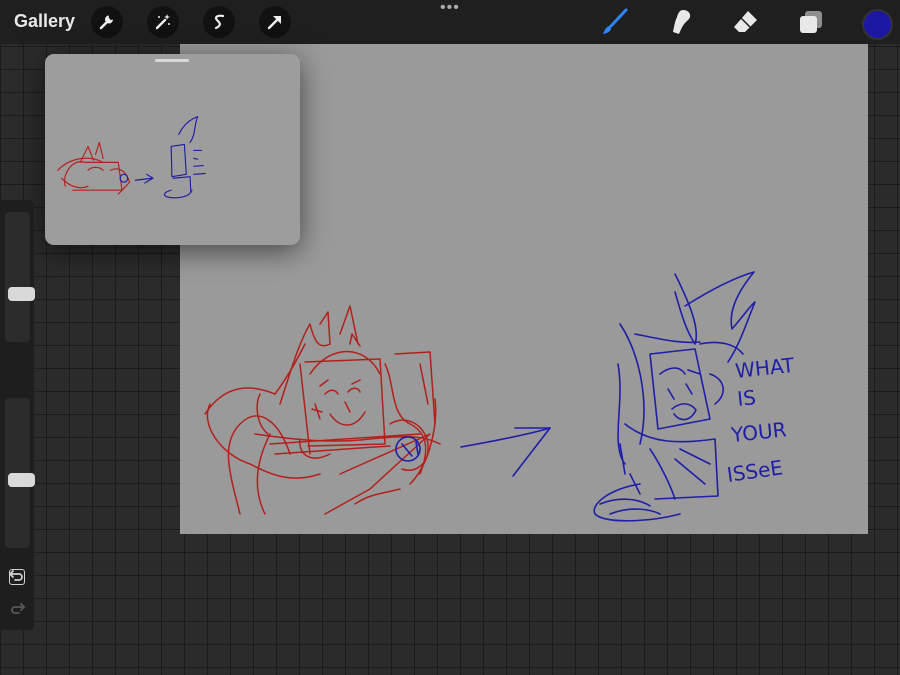 This screenshot has height=675, width=900. What do you see at coordinates (408, 449) in the screenshot?
I see `red-sketch-blue-accents` at bounding box center [408, 449].